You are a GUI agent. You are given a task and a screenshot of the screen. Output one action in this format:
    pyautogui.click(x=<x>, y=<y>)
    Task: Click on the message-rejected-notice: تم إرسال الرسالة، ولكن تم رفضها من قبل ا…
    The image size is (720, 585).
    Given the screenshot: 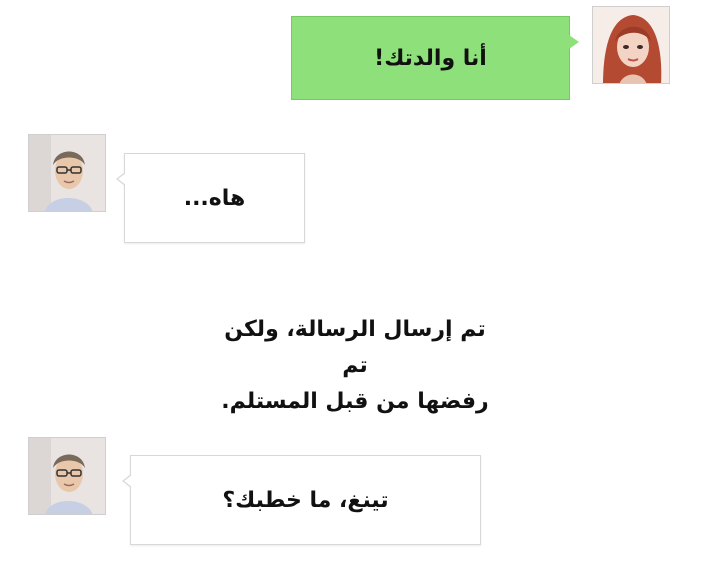 What is the action you would take?
    pyautogui.click(x=355, y=366)
    